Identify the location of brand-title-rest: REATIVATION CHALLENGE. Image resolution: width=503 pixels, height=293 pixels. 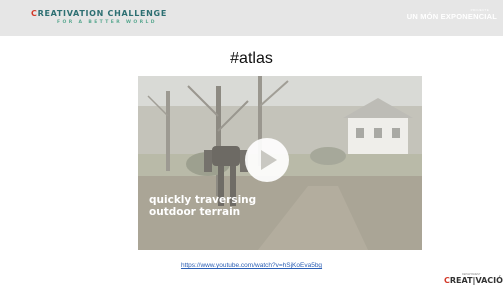
(102, 13).